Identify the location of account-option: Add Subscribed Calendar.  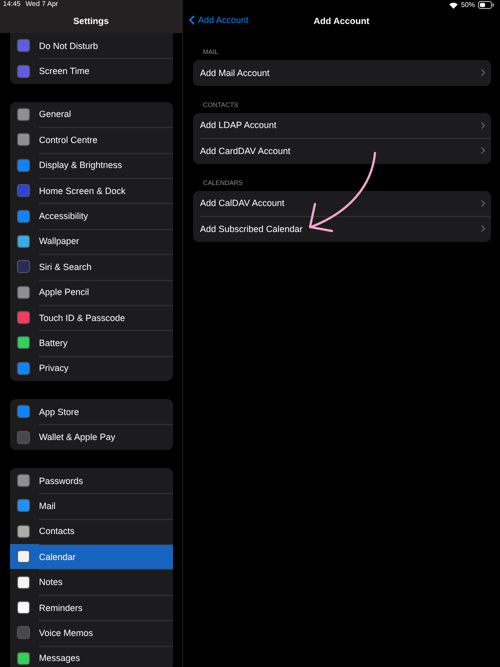
(342, 229).